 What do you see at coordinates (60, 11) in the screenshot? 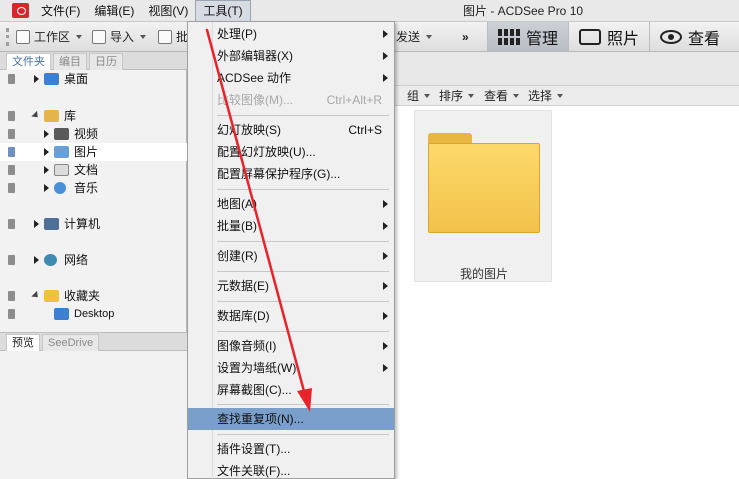
I see `menu-file: 文件(F)` at bounding box center [60, 11].